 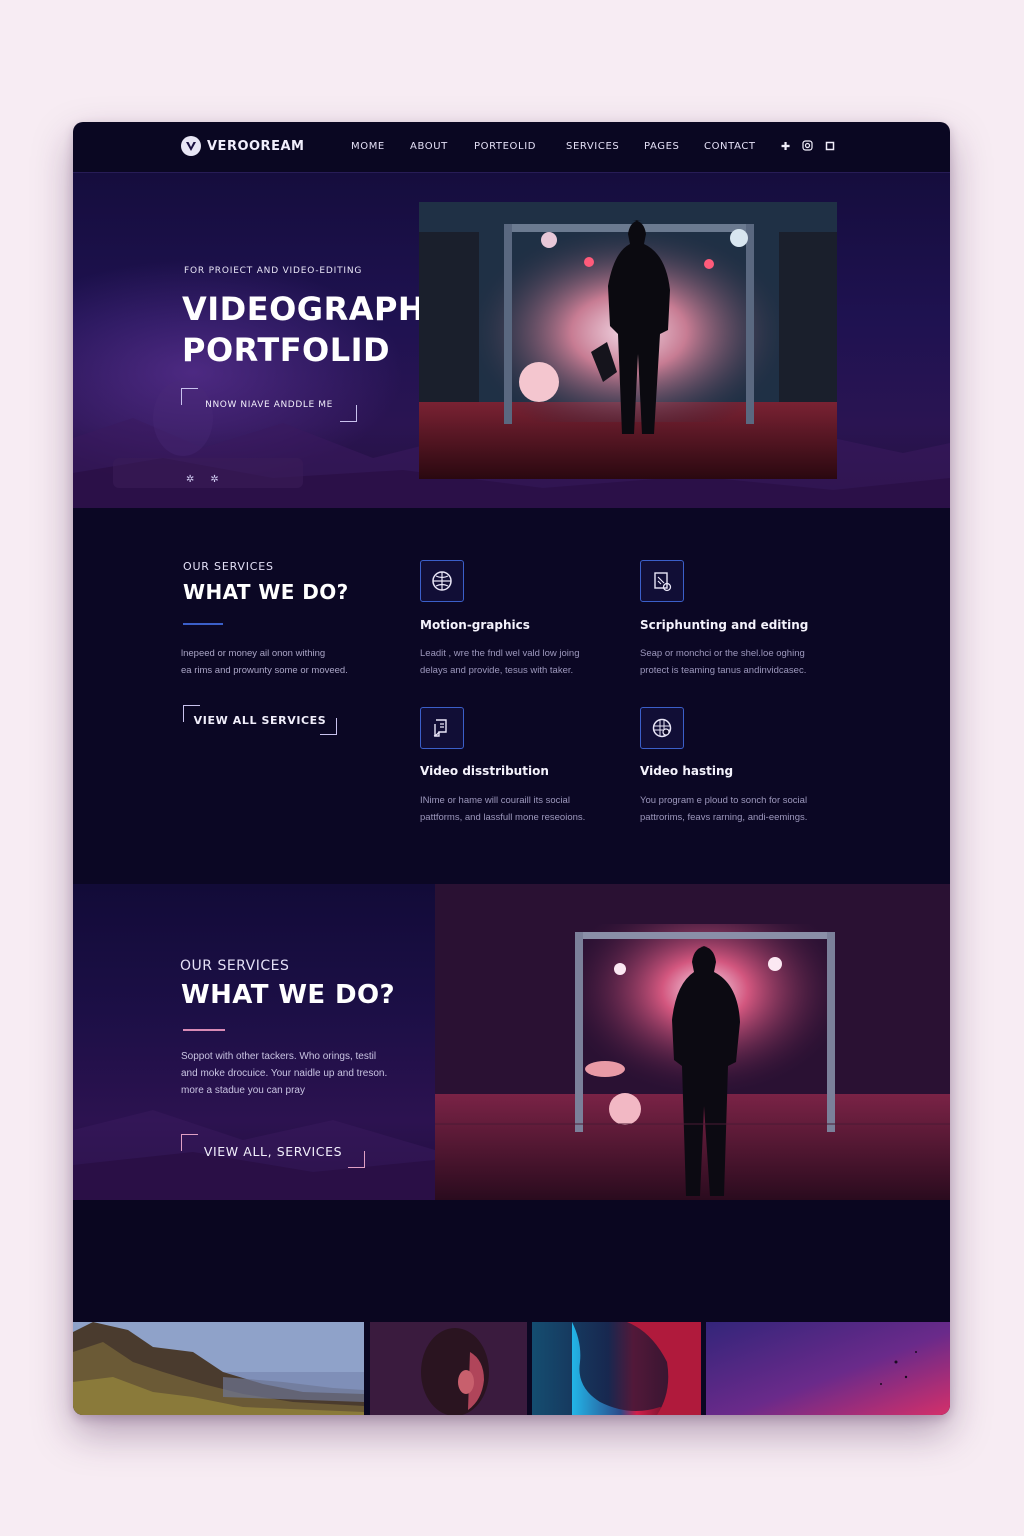 I want to click on services-eyebrow: OUR SERVICES, so click(x=228, y=566).